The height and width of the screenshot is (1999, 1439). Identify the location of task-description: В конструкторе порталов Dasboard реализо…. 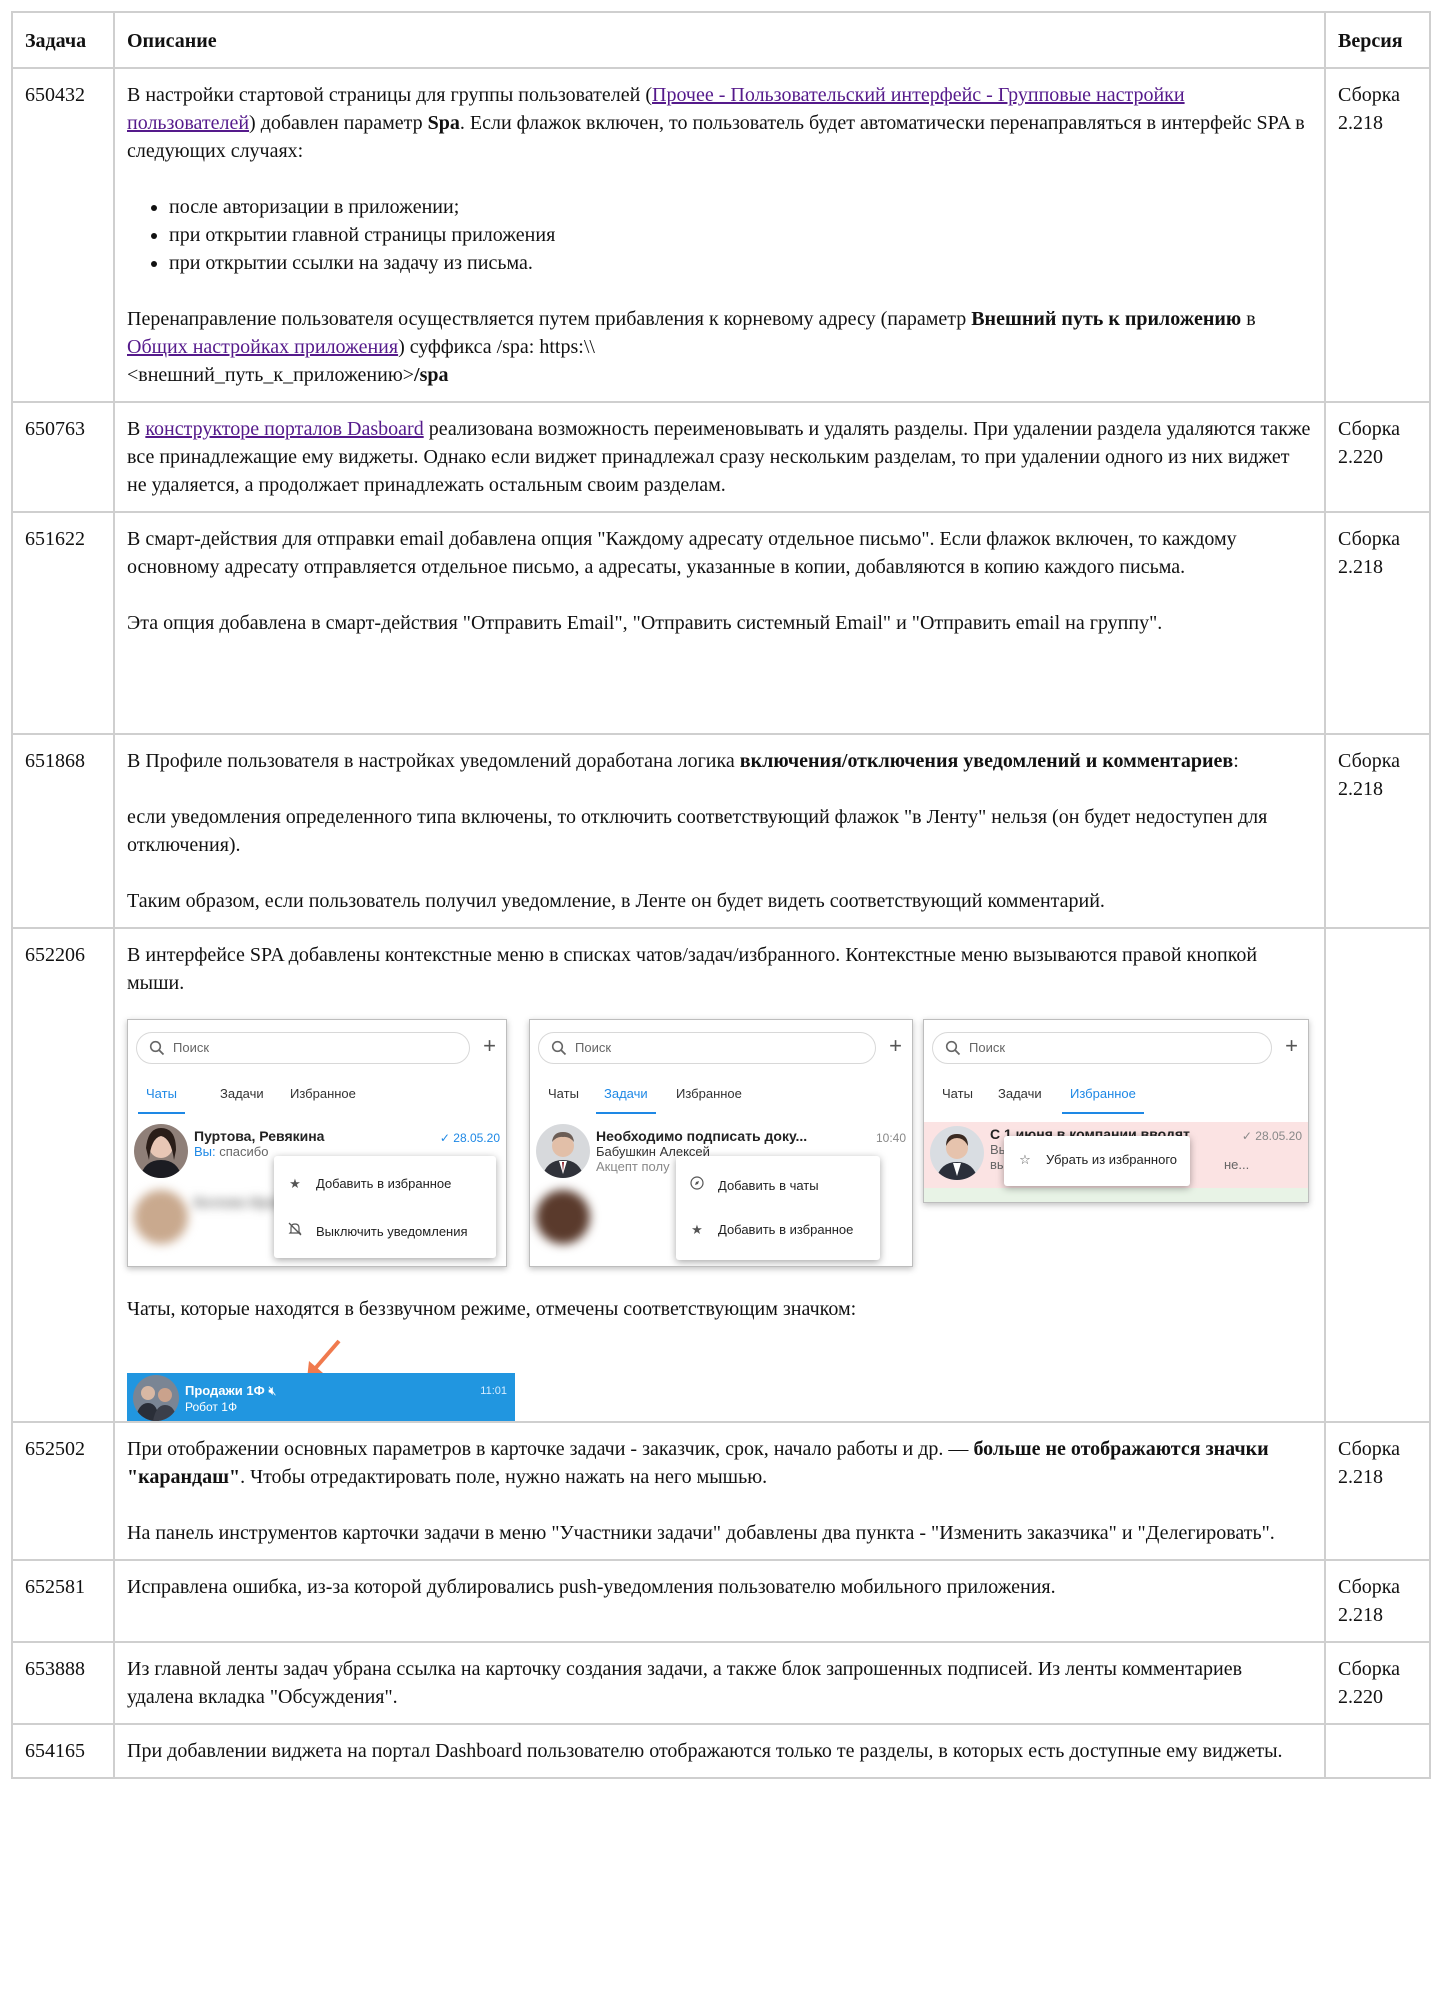
(719, 457).